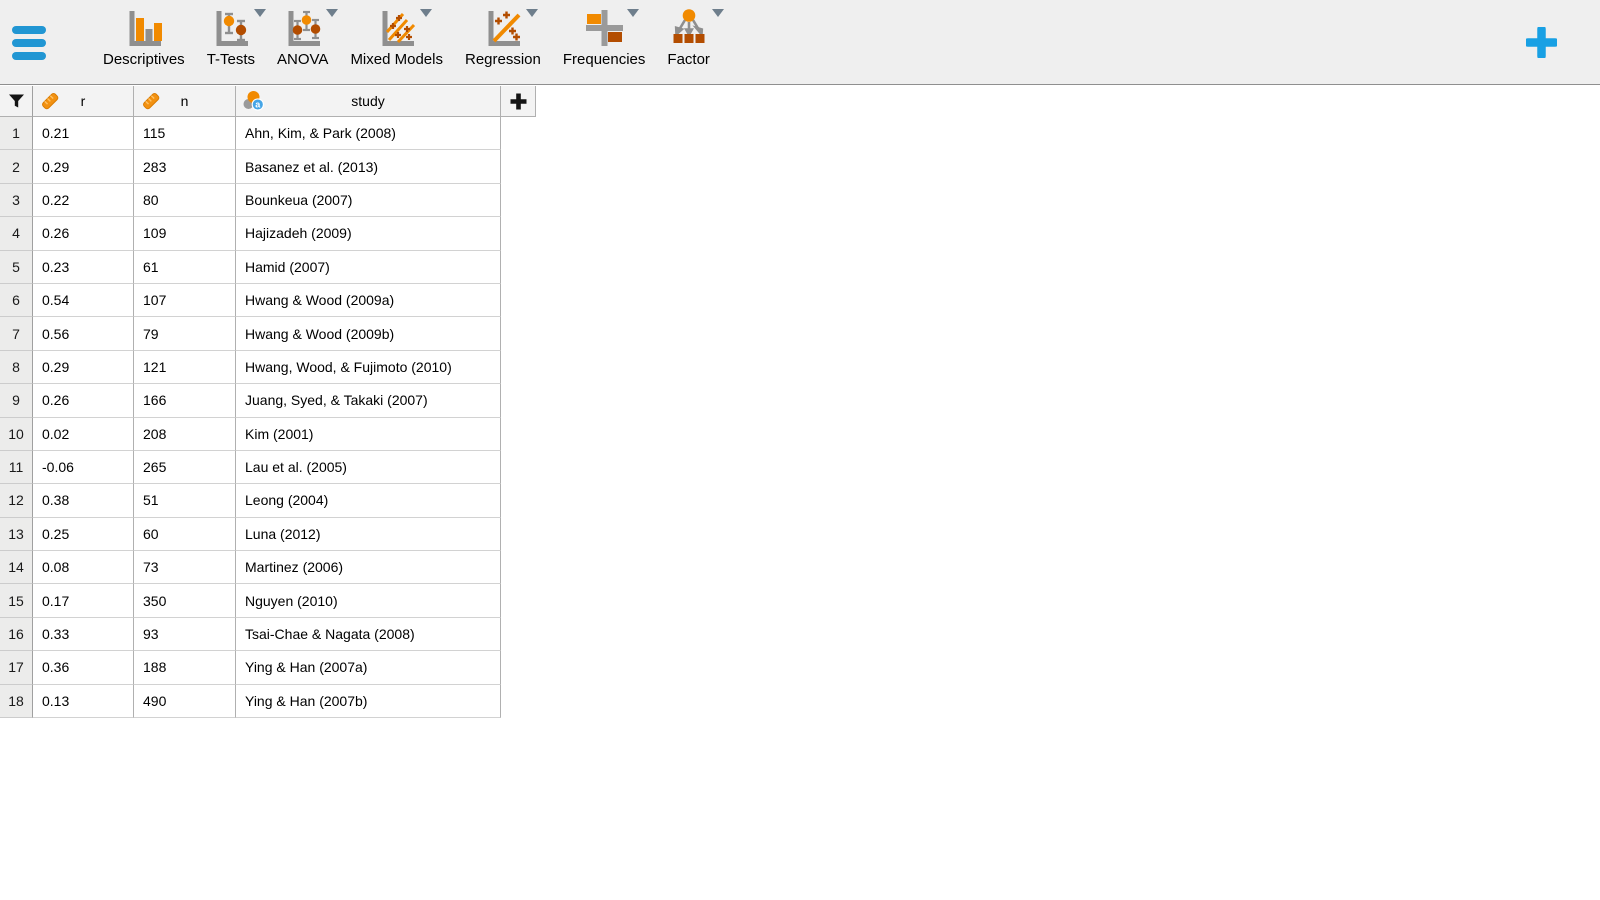  I want to click on cell-r: 0.56, so click(83, 334).